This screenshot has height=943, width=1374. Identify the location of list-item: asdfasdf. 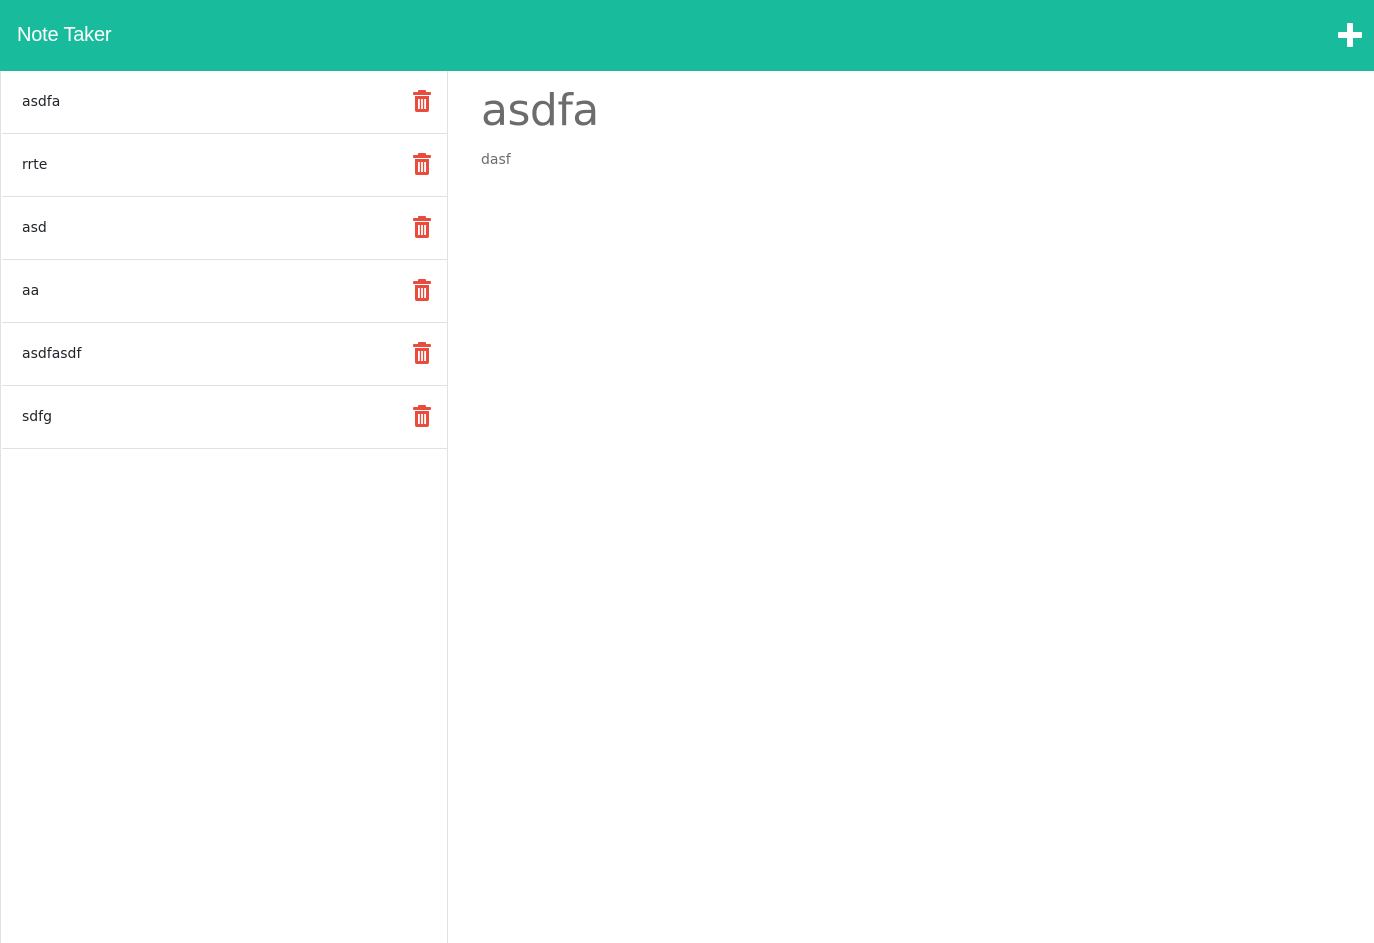
(225, 354).